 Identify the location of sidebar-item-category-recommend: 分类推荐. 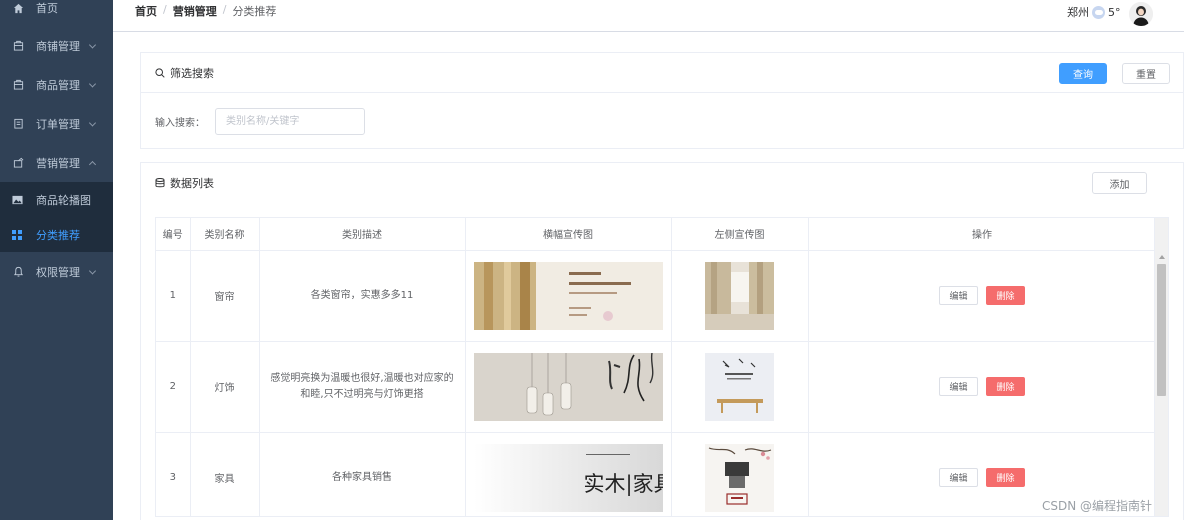
(56, 234).